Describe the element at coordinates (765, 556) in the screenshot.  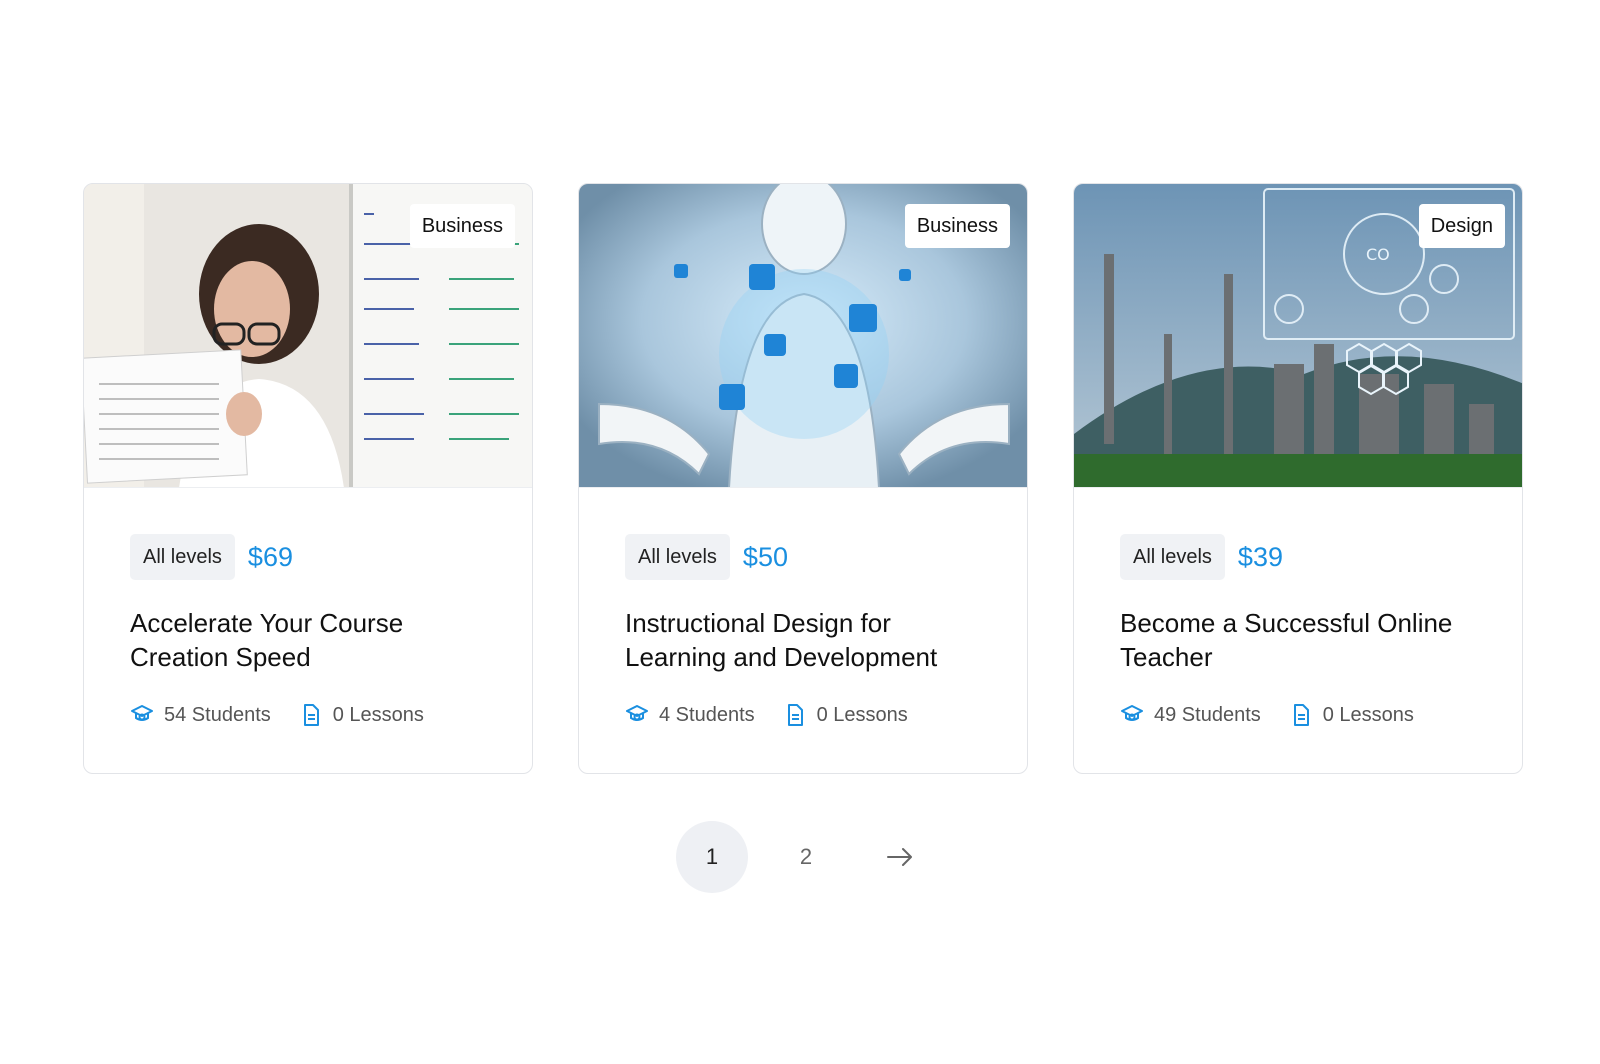
I see `price: $50` at that location.